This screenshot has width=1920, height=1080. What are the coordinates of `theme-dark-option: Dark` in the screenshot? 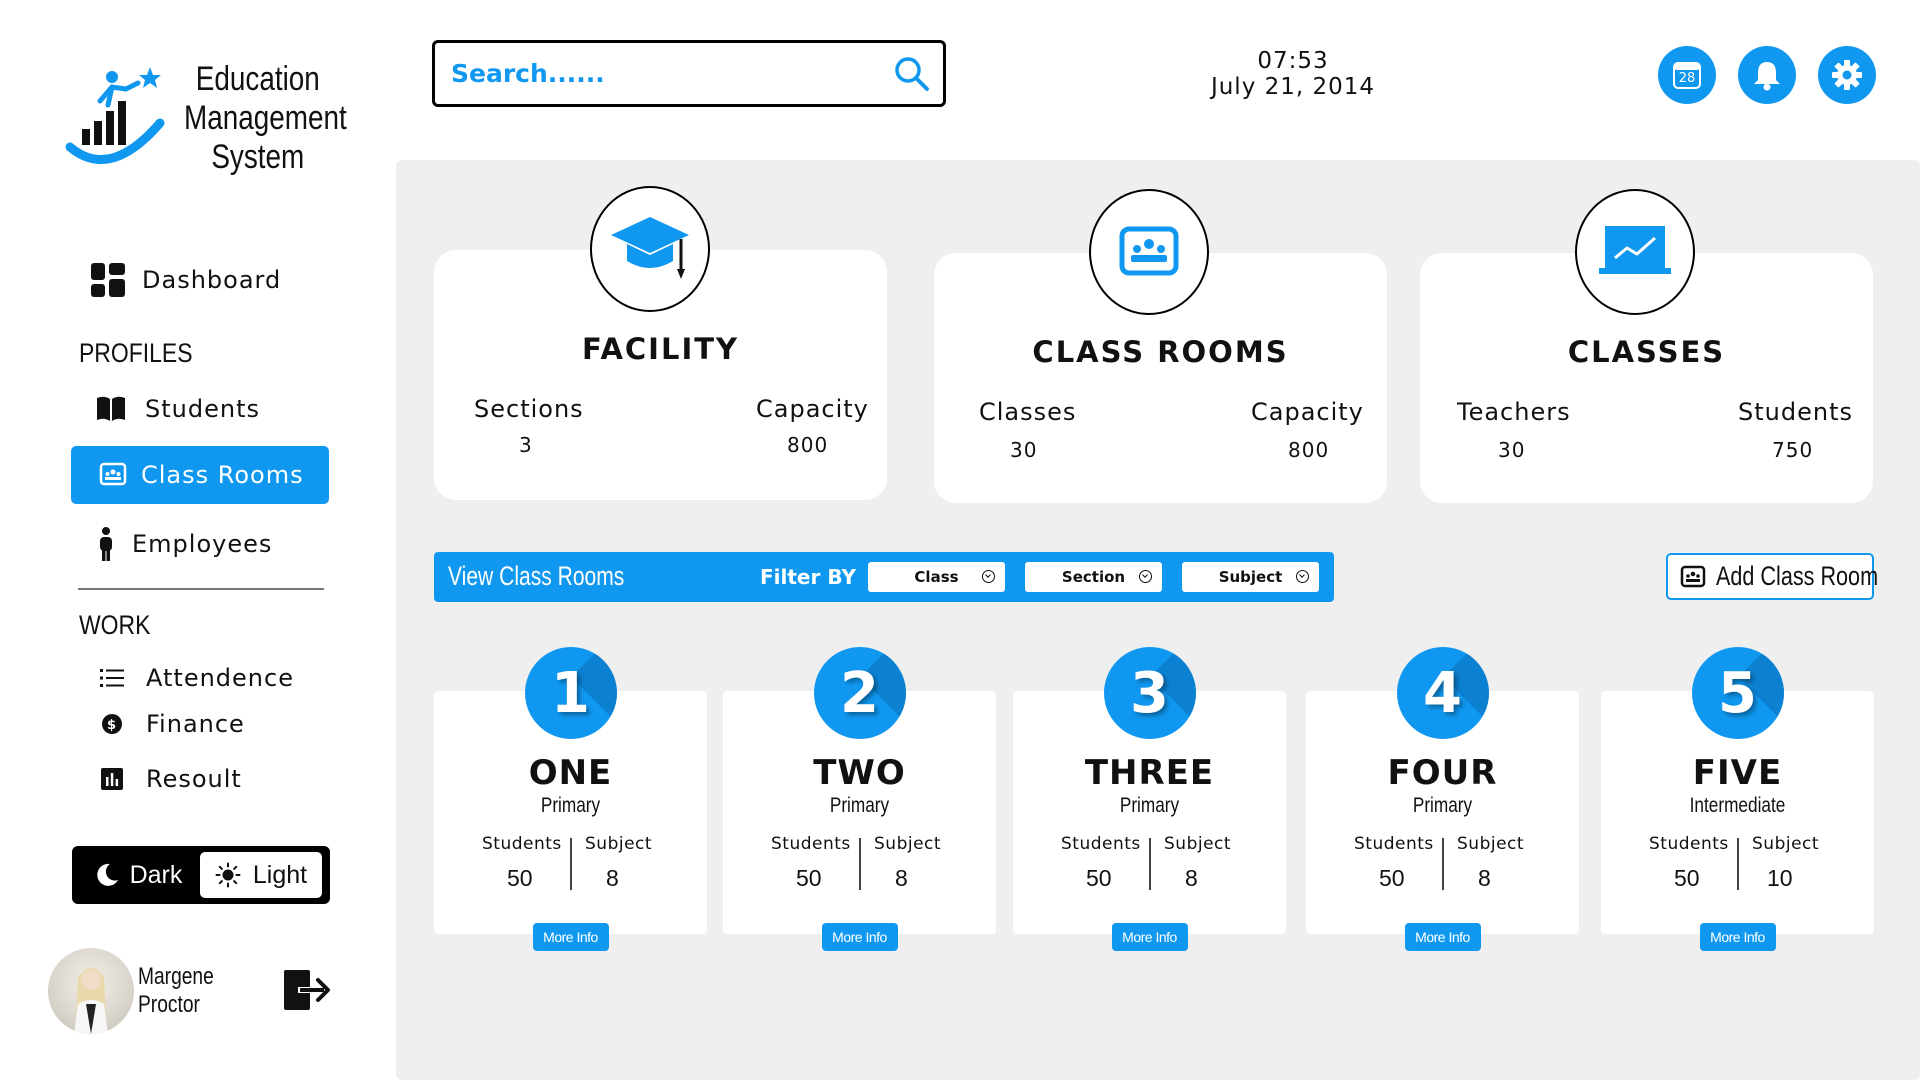 It's located at (138, 875).